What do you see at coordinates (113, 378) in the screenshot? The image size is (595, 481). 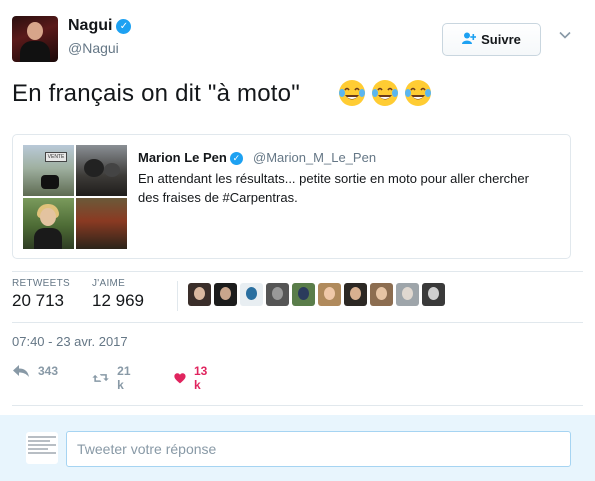 I see `retweet-button: 21 k` at bounding box center [113, 378].